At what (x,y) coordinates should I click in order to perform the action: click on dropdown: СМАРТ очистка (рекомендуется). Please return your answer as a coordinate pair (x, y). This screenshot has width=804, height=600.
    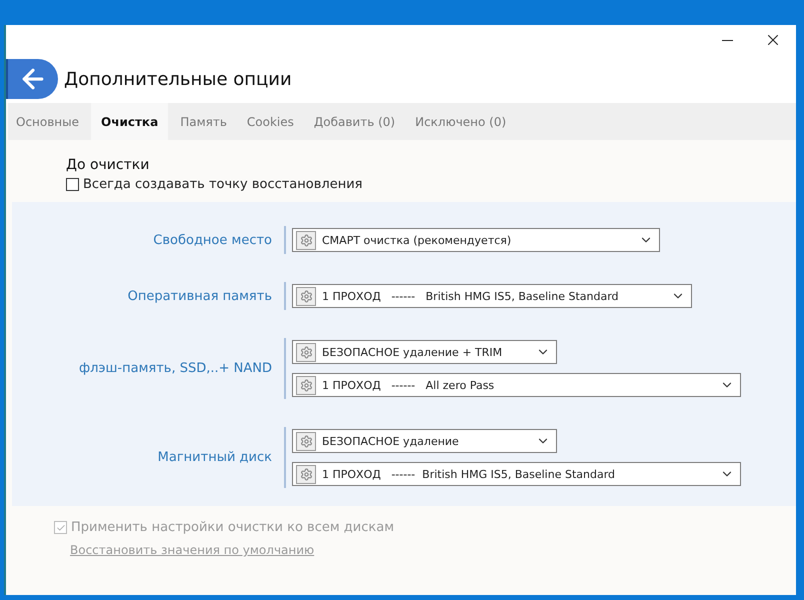
    Looking at the image, I should click on (476, 240).